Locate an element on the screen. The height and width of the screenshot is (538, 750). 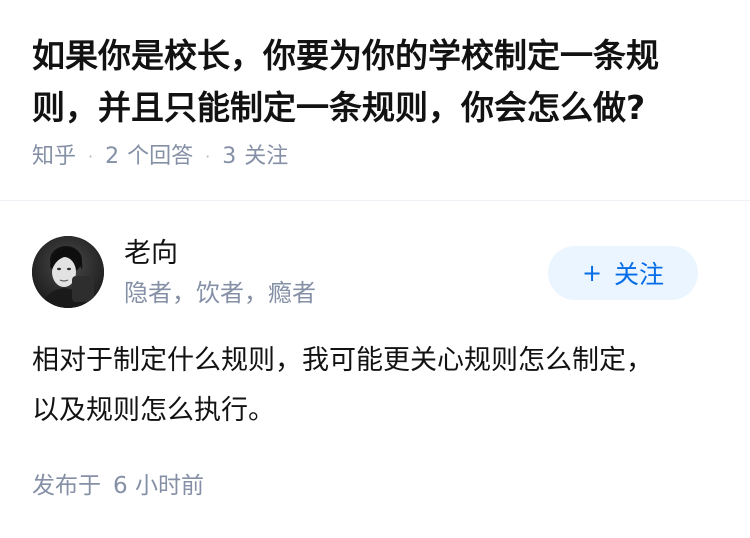
author-name: 老向 is located at coordinates (151, 254).